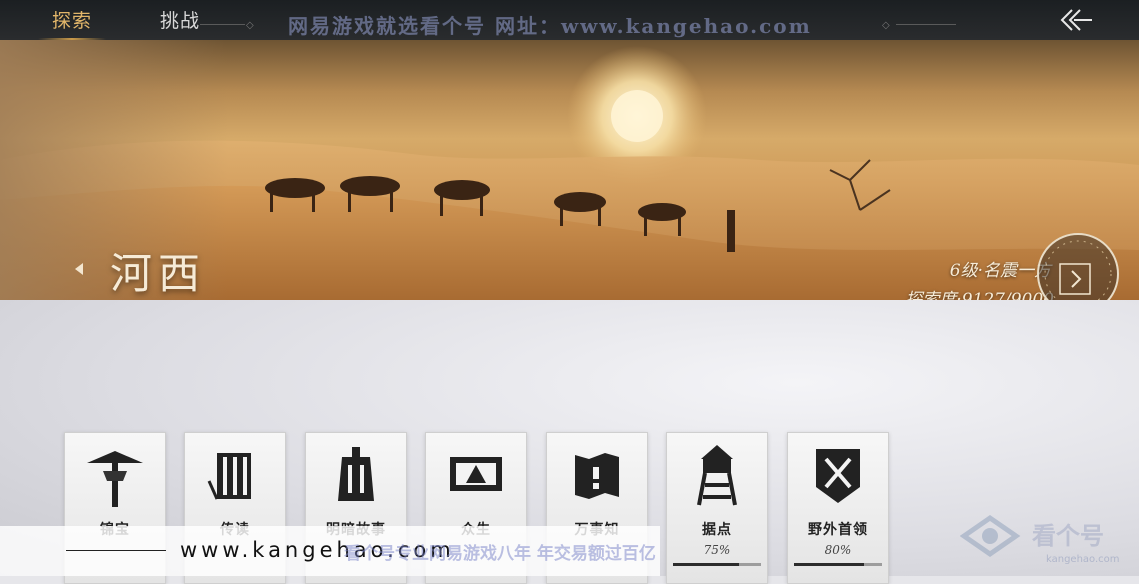 The height and width of the screenshot is (584, 1139). What do you see at coordinates (979, 295) in the screenshot?
I see `exploration-progress: 探索度·9127/9000` at bounding box center [979, 295].